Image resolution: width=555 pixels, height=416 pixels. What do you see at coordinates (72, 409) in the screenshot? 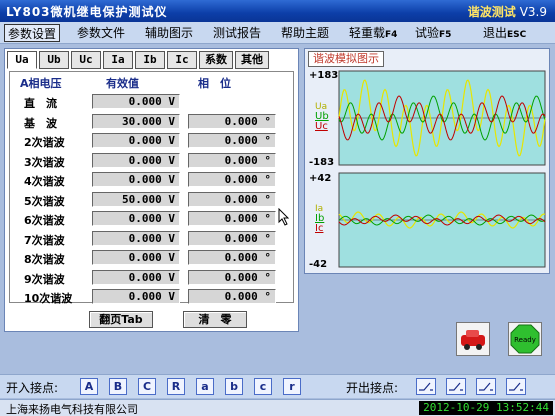
I see `company-name: 上海来扬电气科技有限公司` at bounding box center [72, 409].